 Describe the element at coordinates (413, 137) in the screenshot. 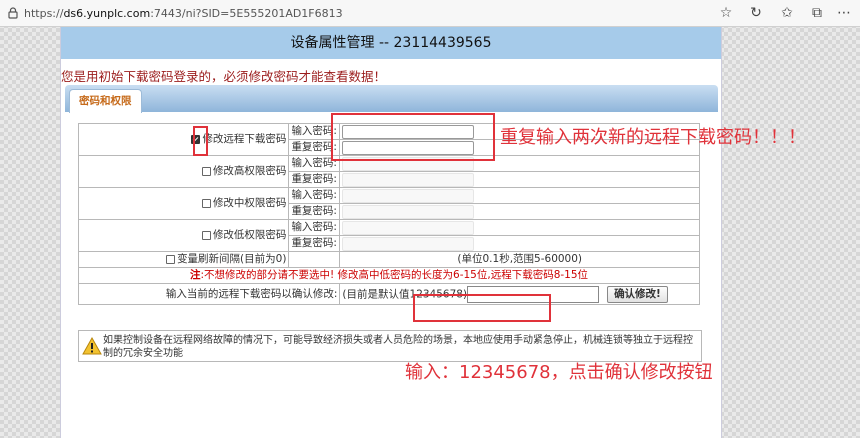

I see `annotation-box-password-inputs` at that location.